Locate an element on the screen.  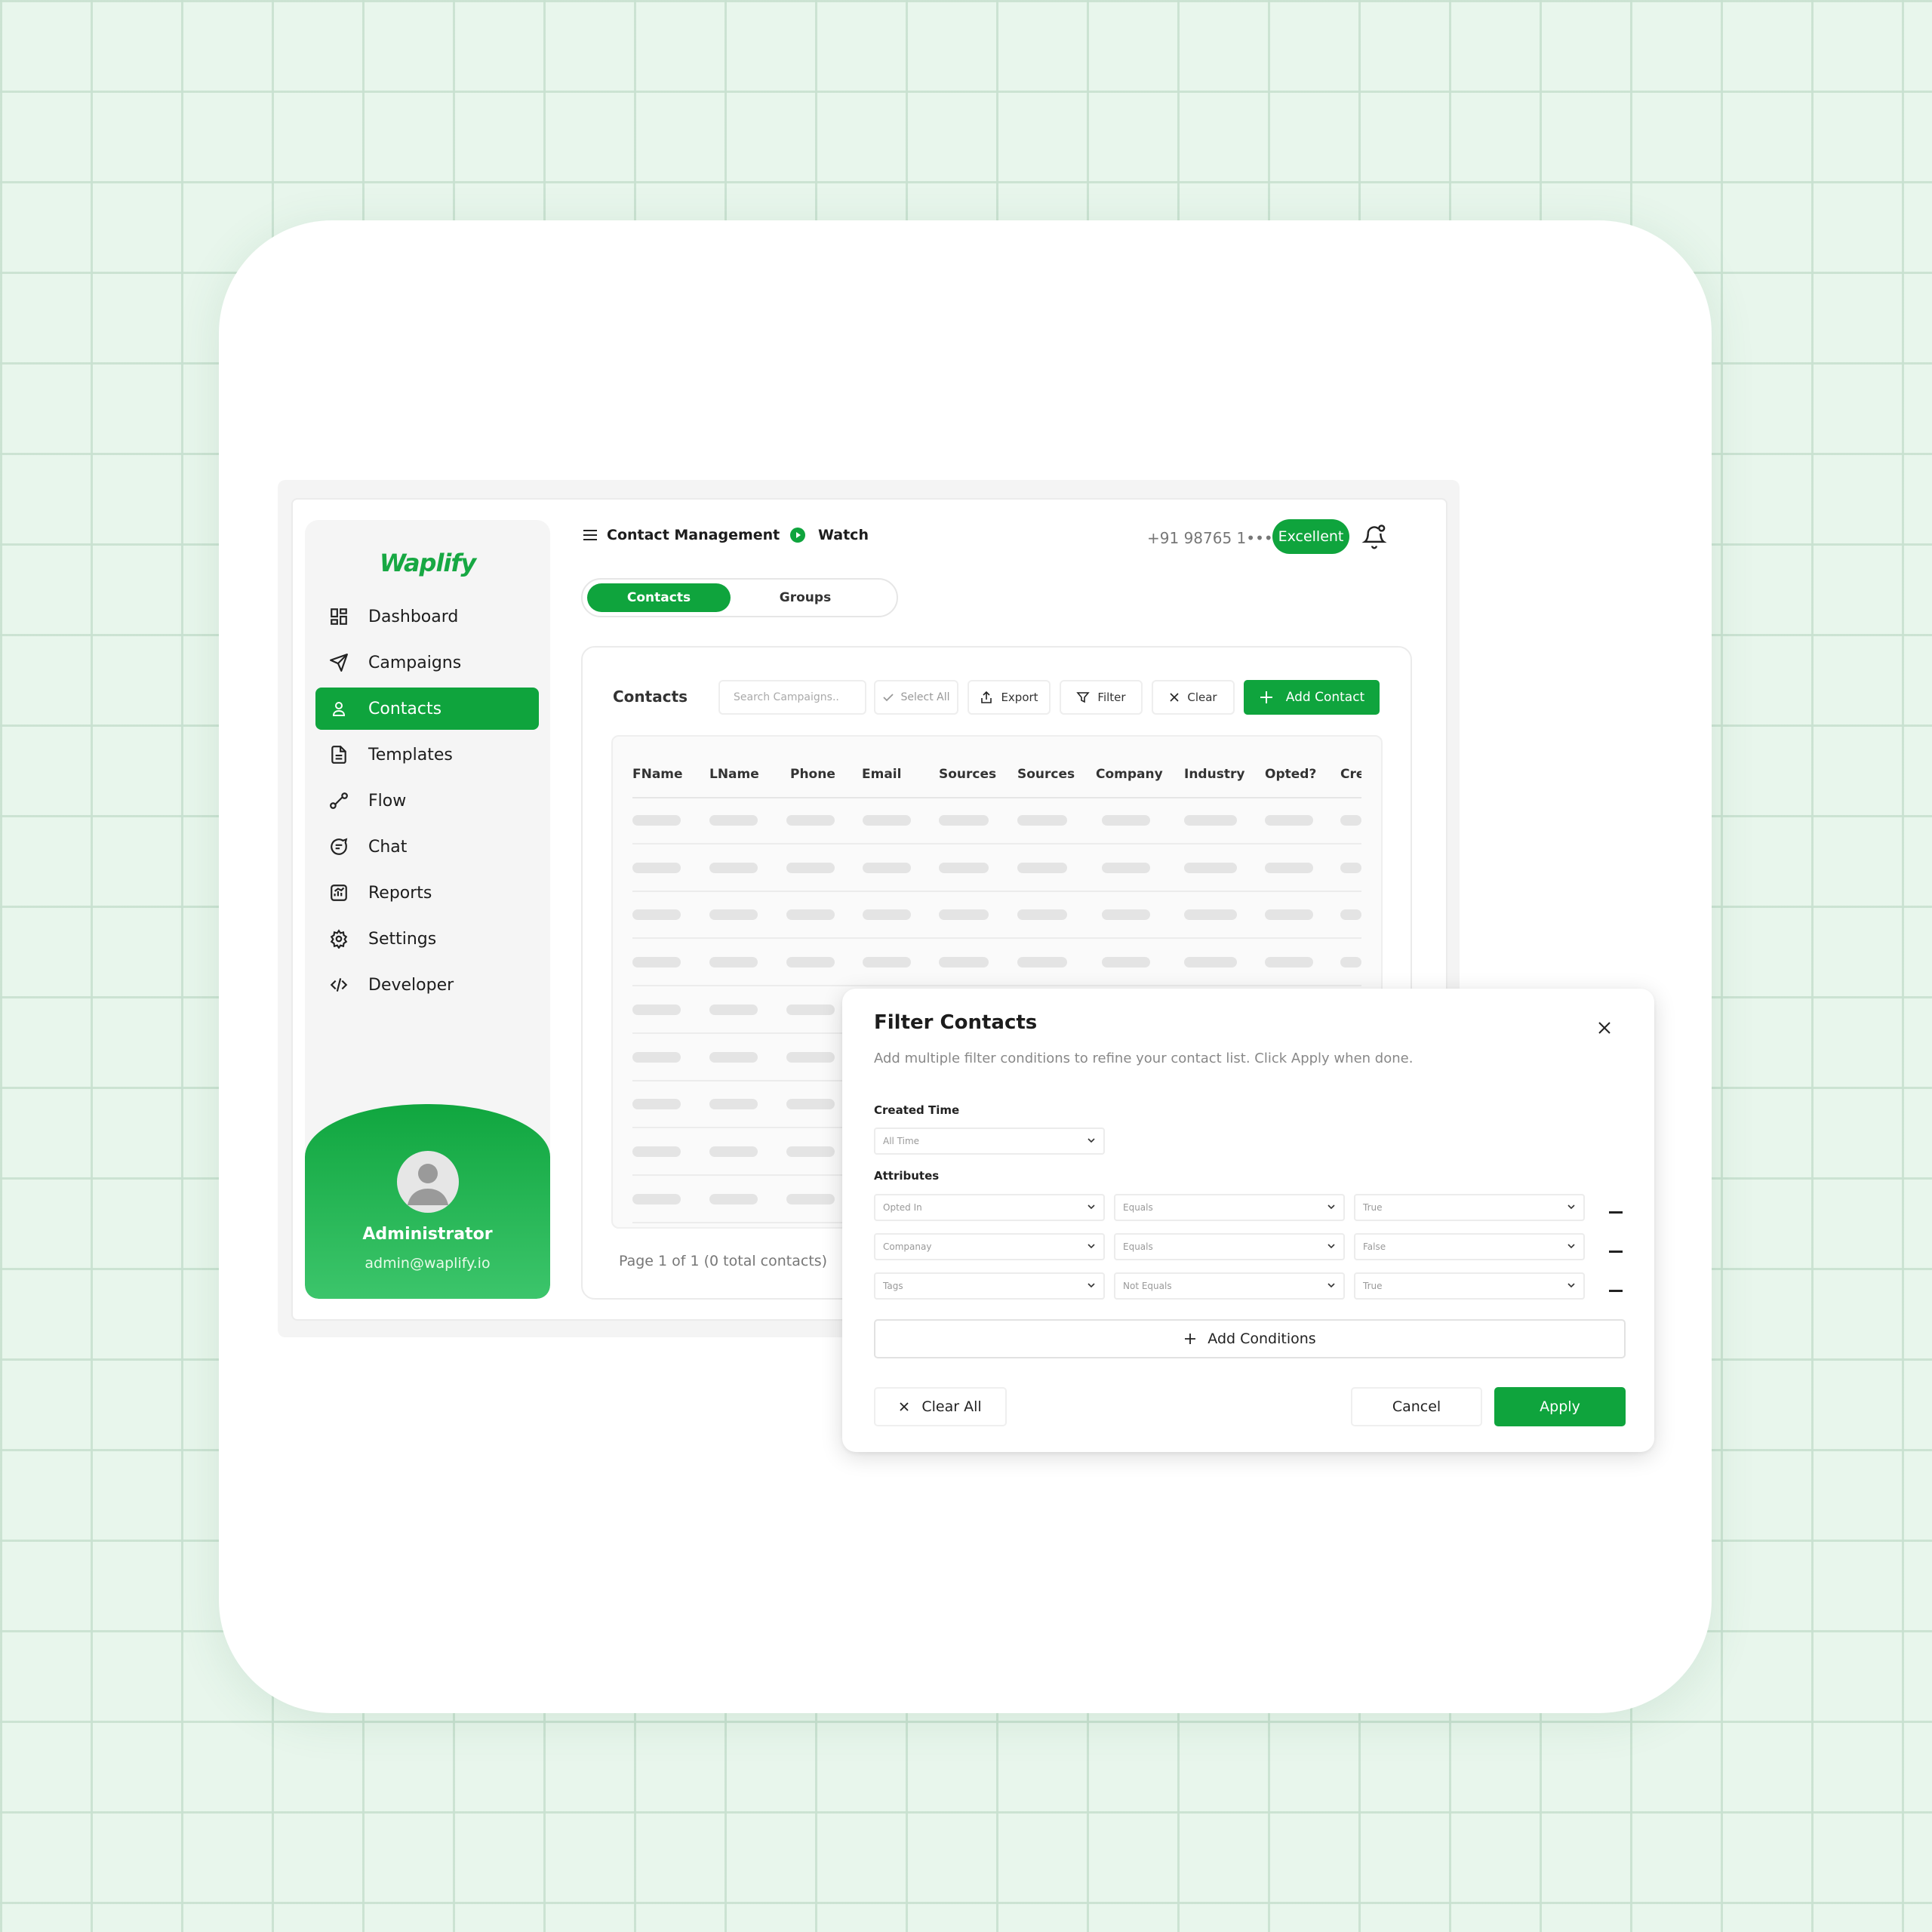
sidebar-item-templates: Templates is located at coordinates (427, 755).